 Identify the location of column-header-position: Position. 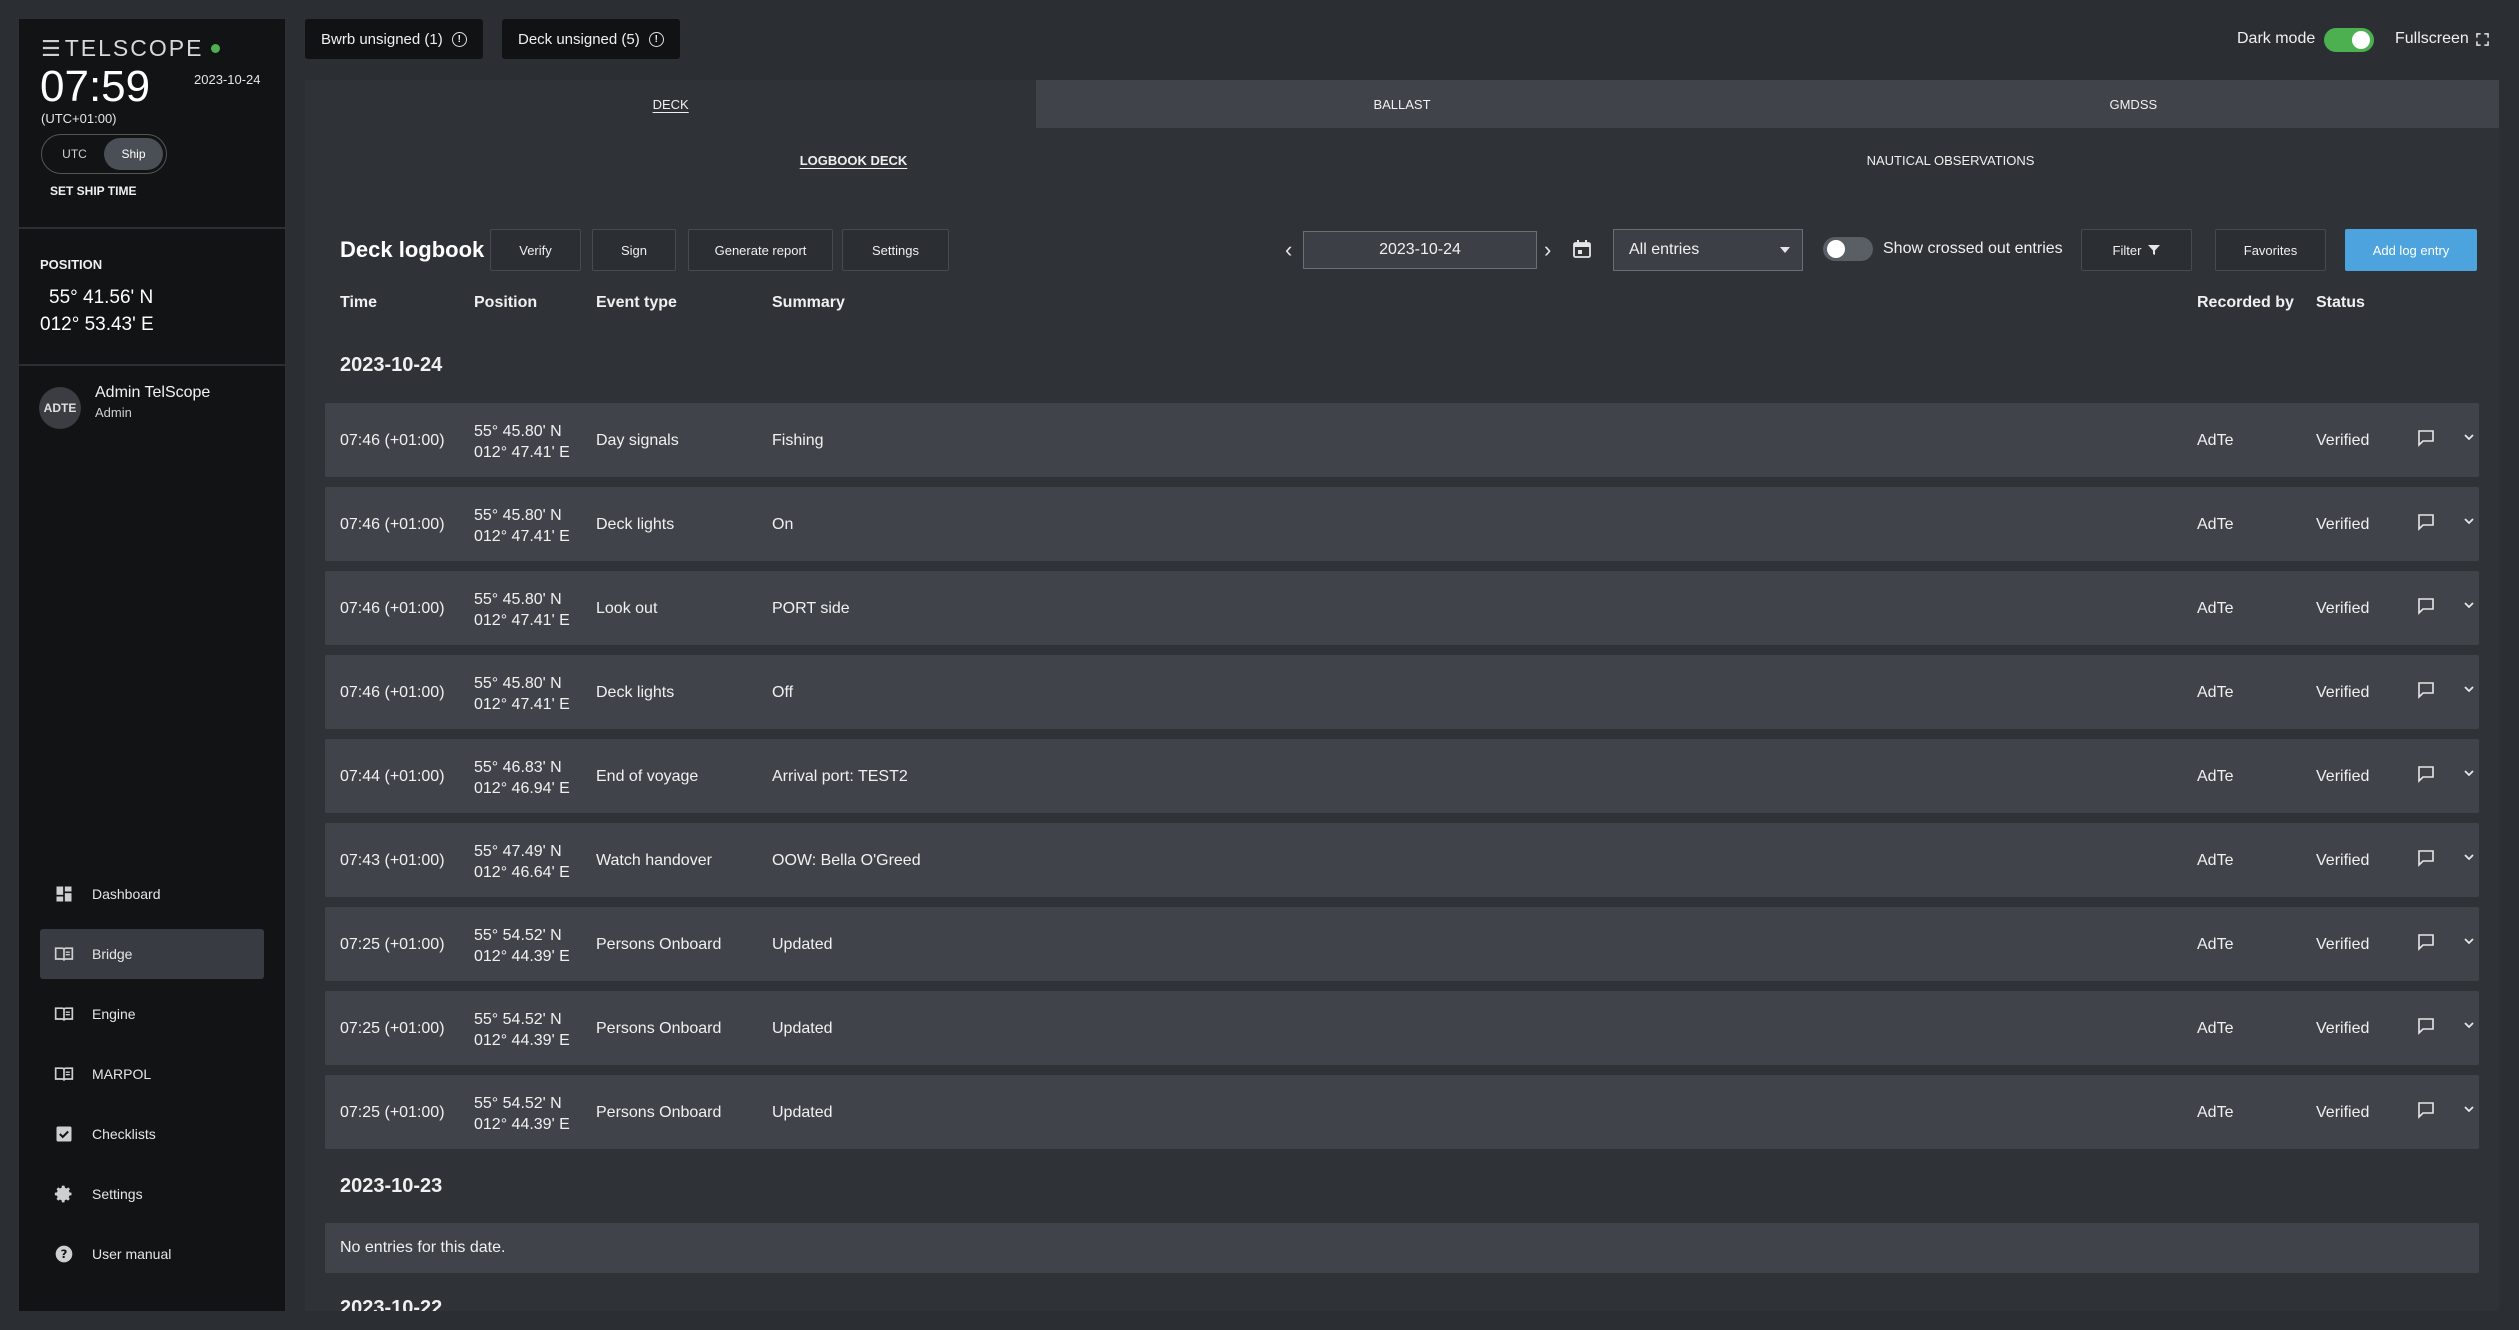
(505, 303).